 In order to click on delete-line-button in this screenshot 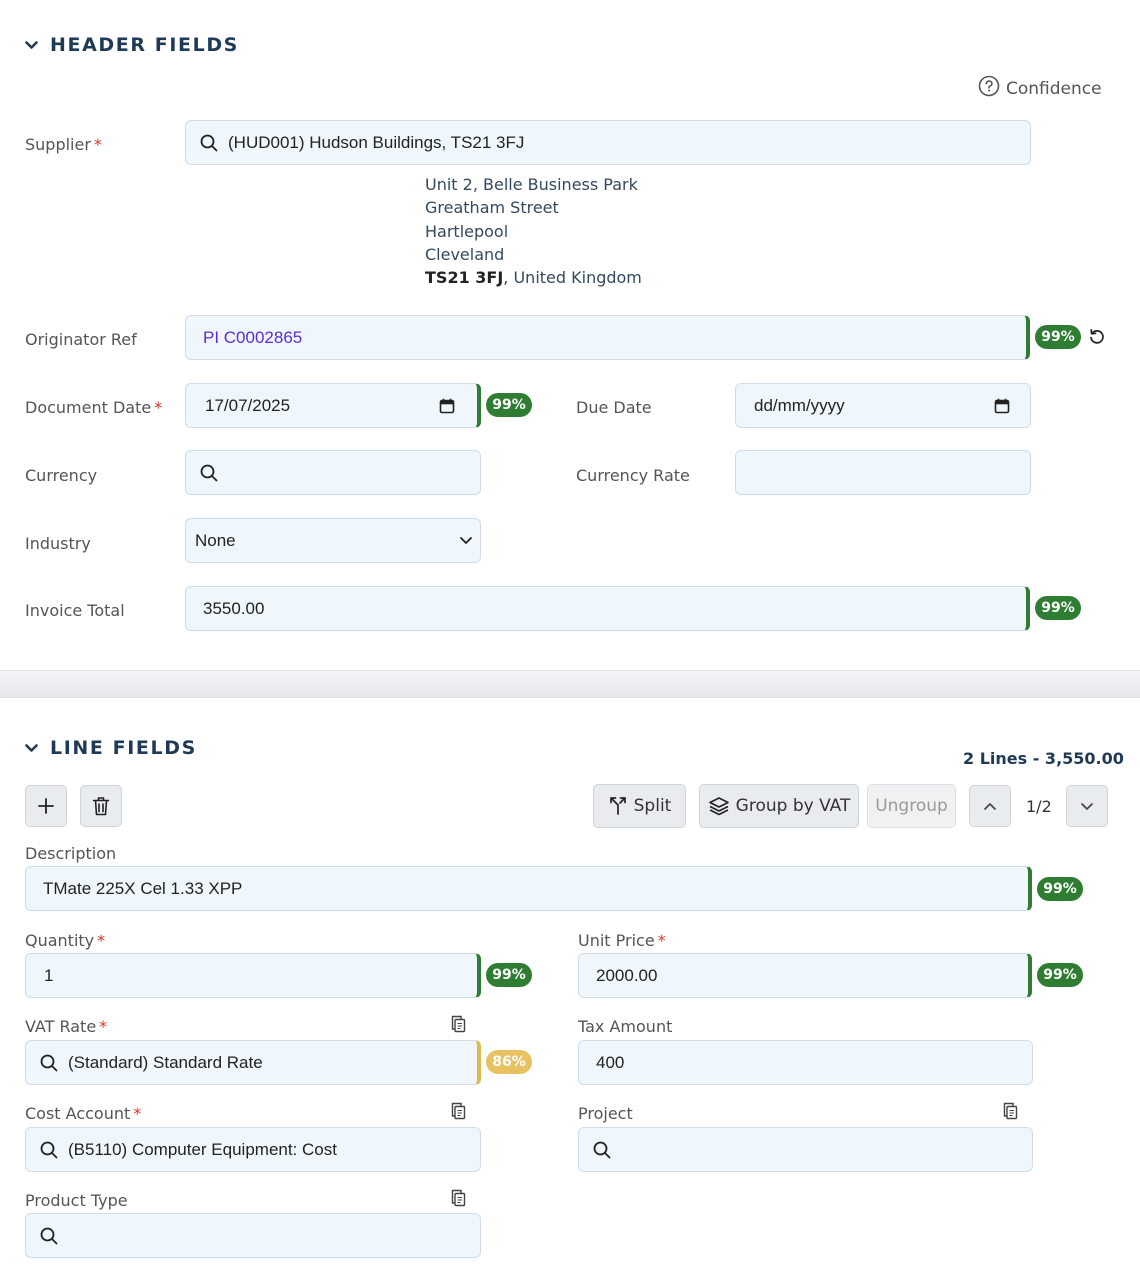, I will do `click(101, 806)`.